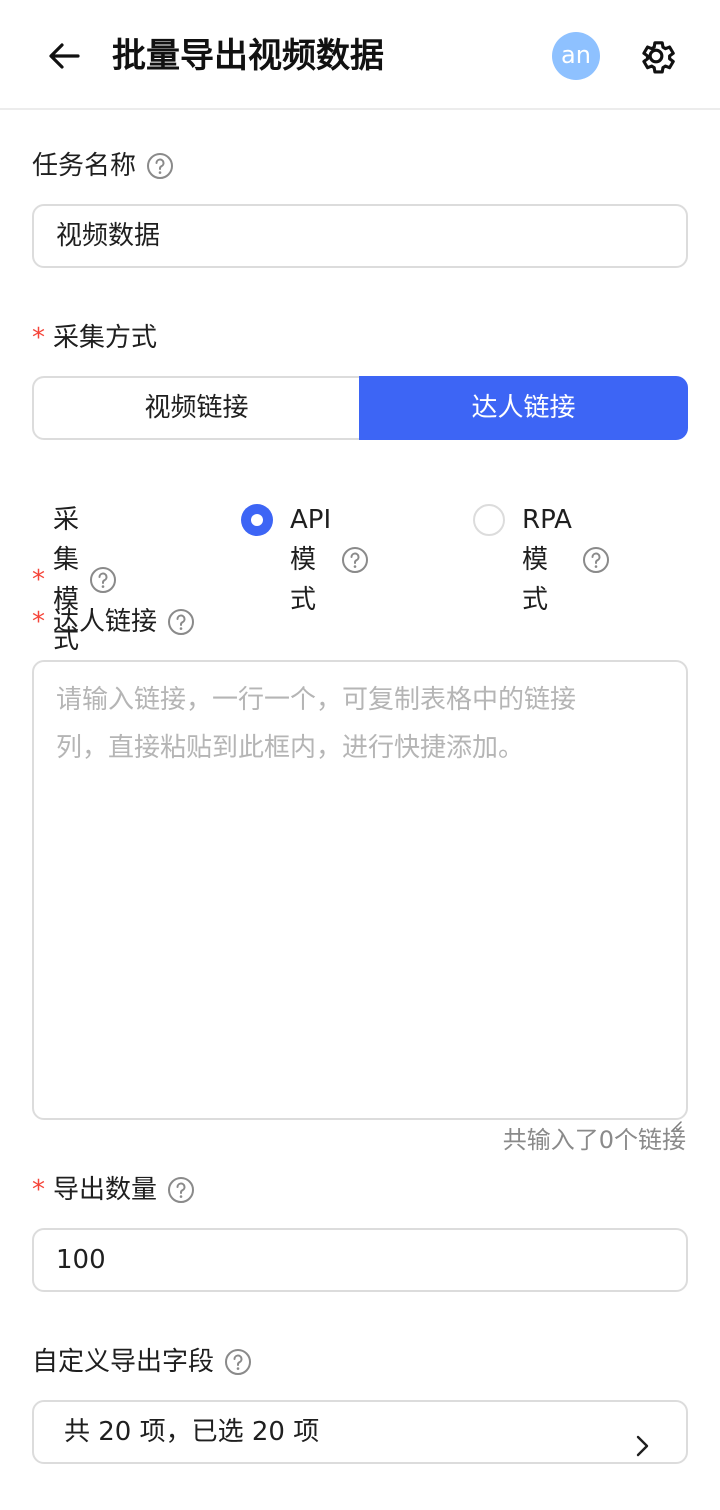  Describe the element at coordinates (113, 1190) in the screenshot. I see `export-count-label: * 导出数量` at that location.